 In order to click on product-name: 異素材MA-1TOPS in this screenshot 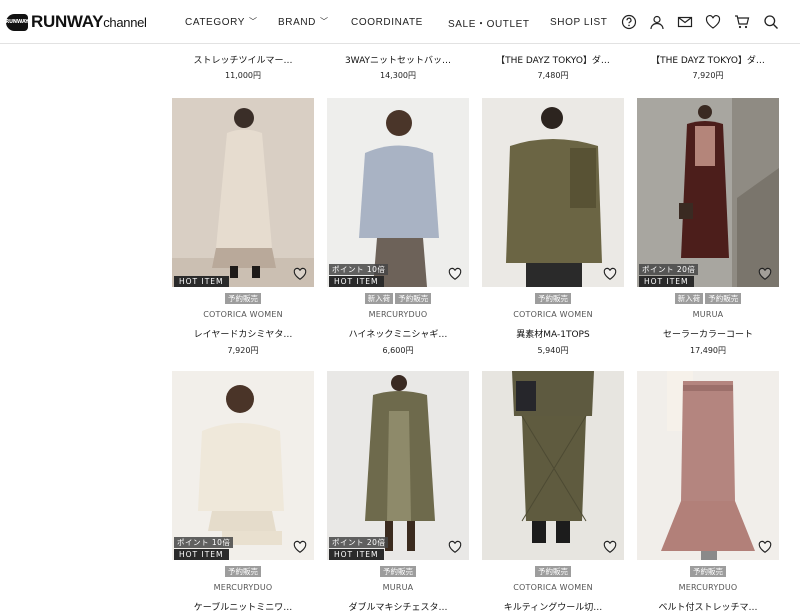, I will do `click(553, 333)`.